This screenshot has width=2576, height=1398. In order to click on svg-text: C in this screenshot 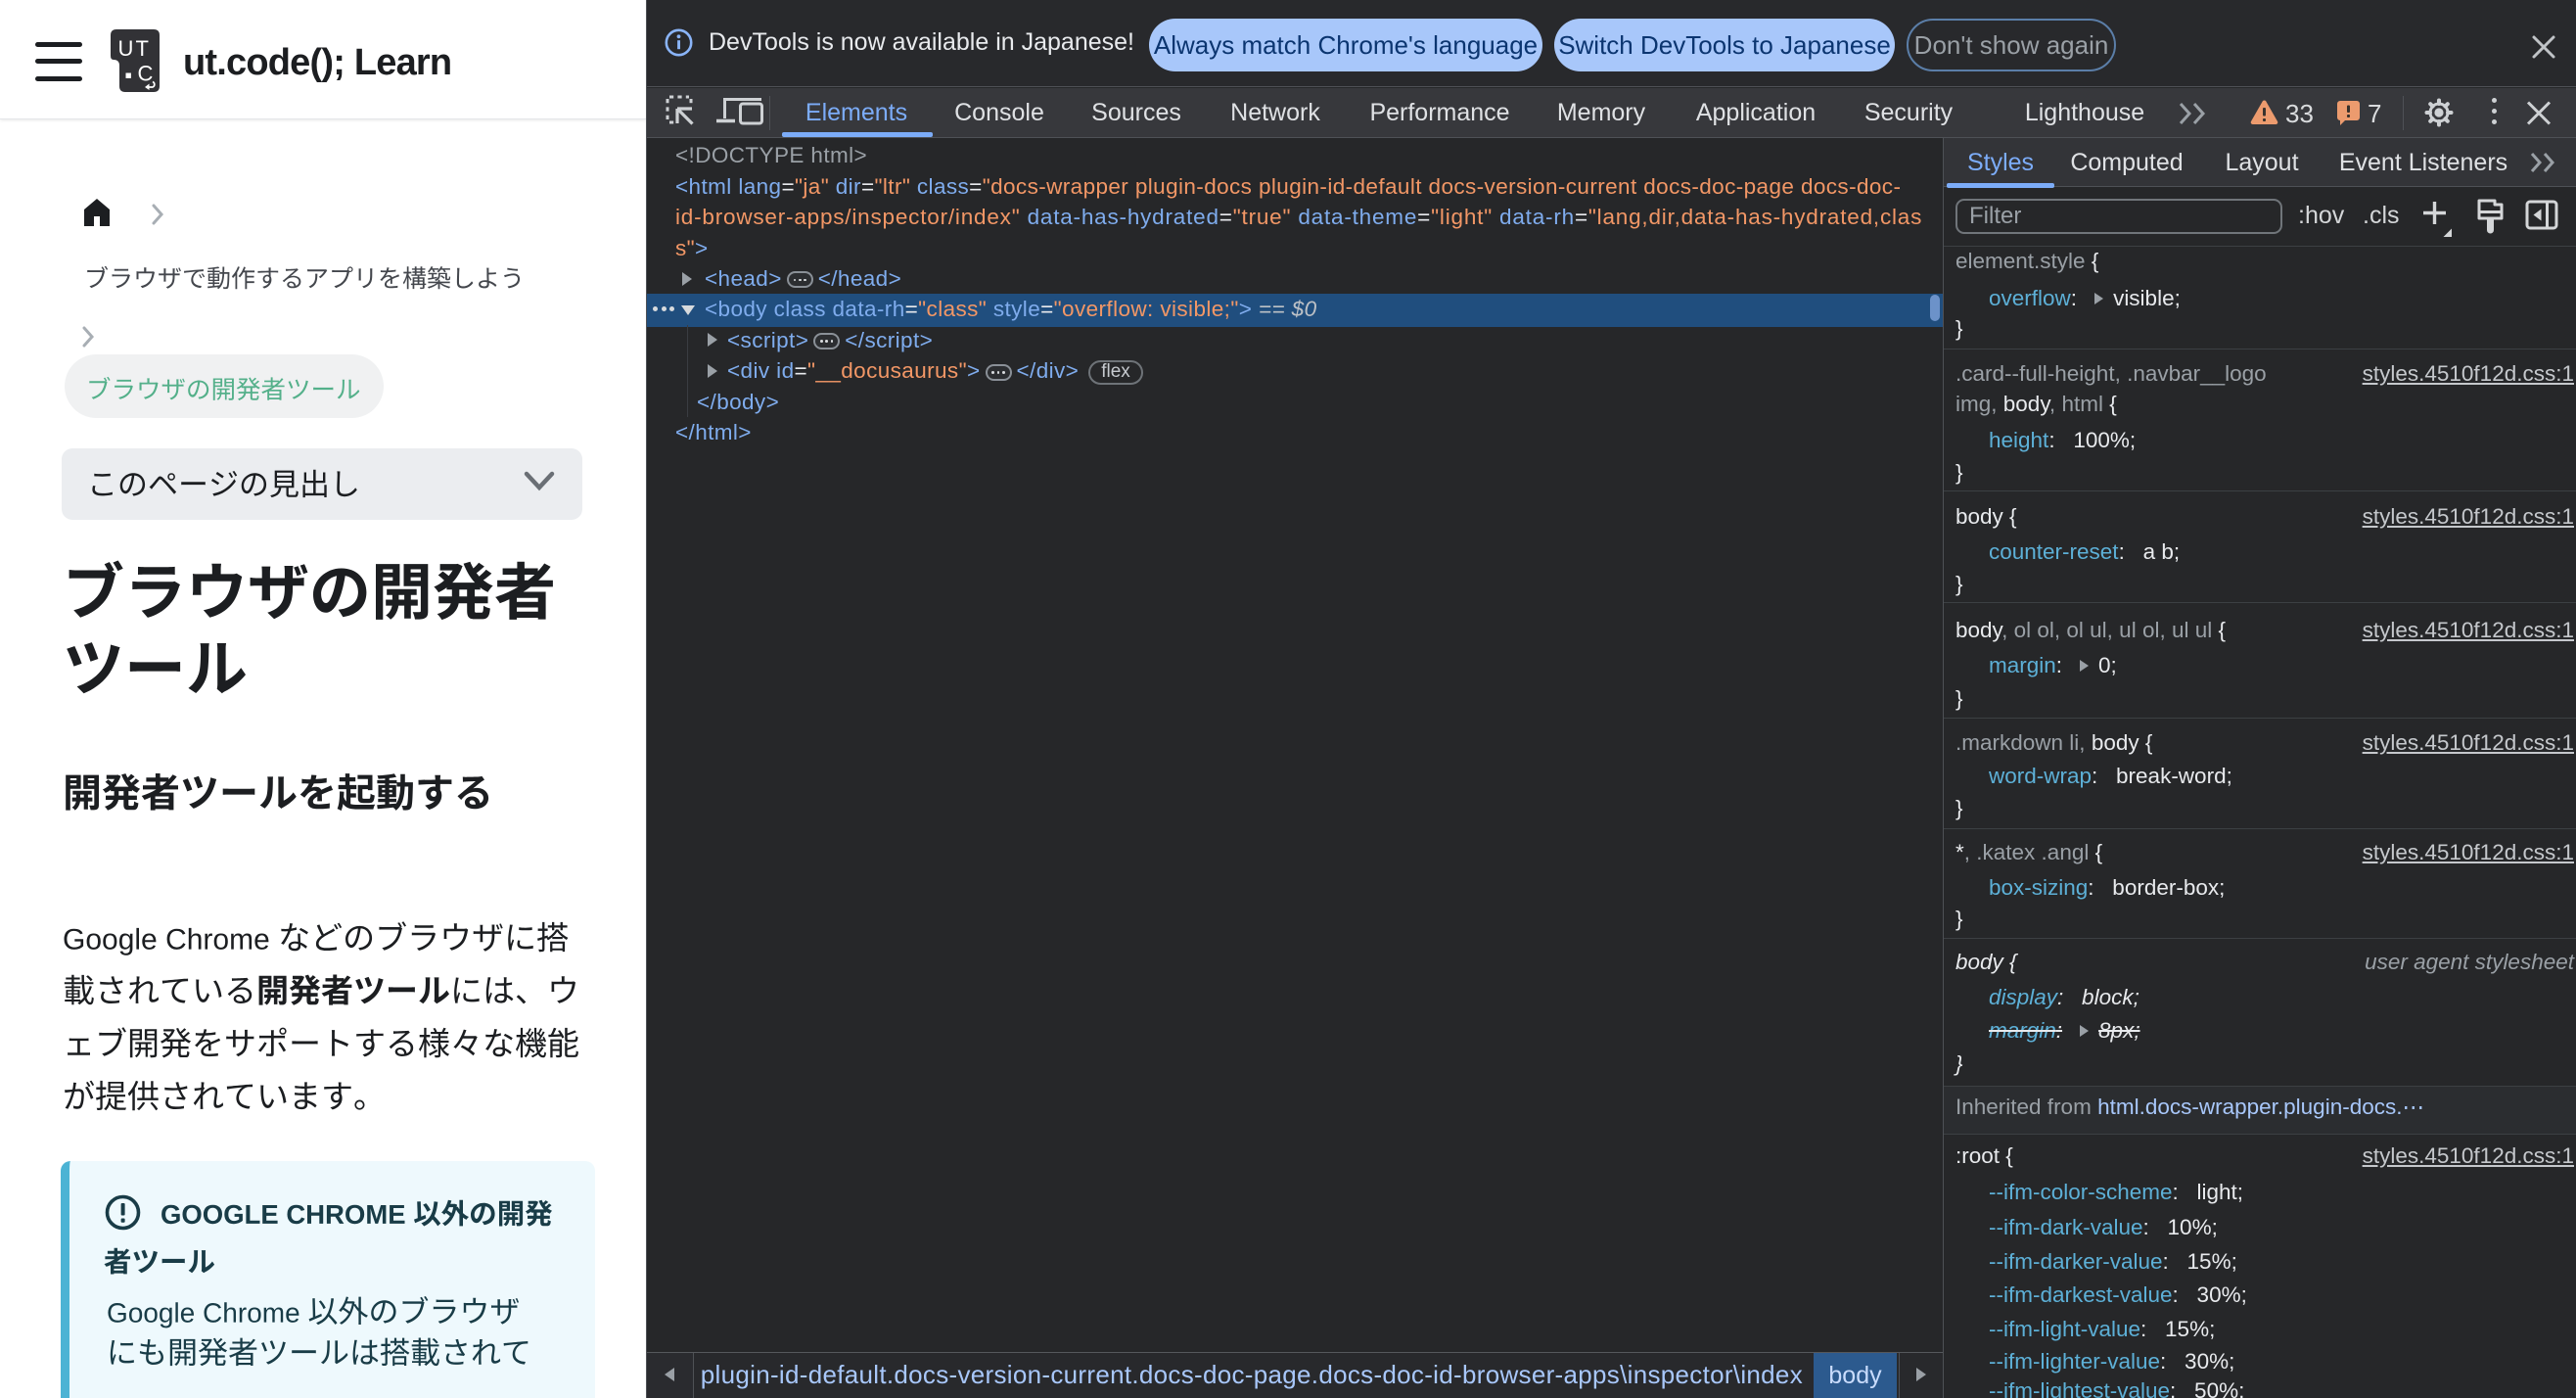, I will do `click(146, 74)`.